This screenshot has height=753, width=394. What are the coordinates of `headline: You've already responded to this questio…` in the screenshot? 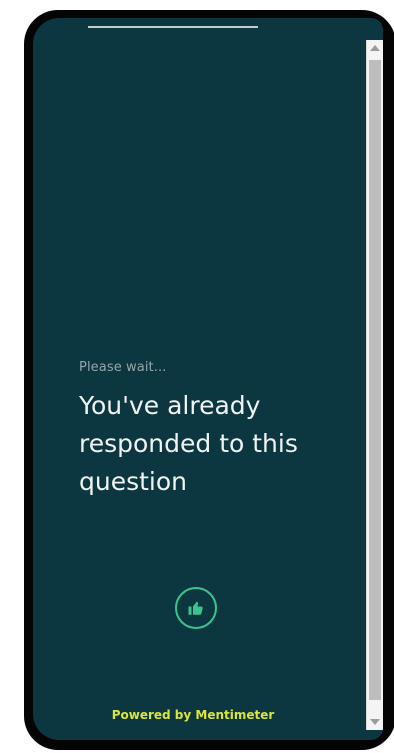 It's located at (188, 443).